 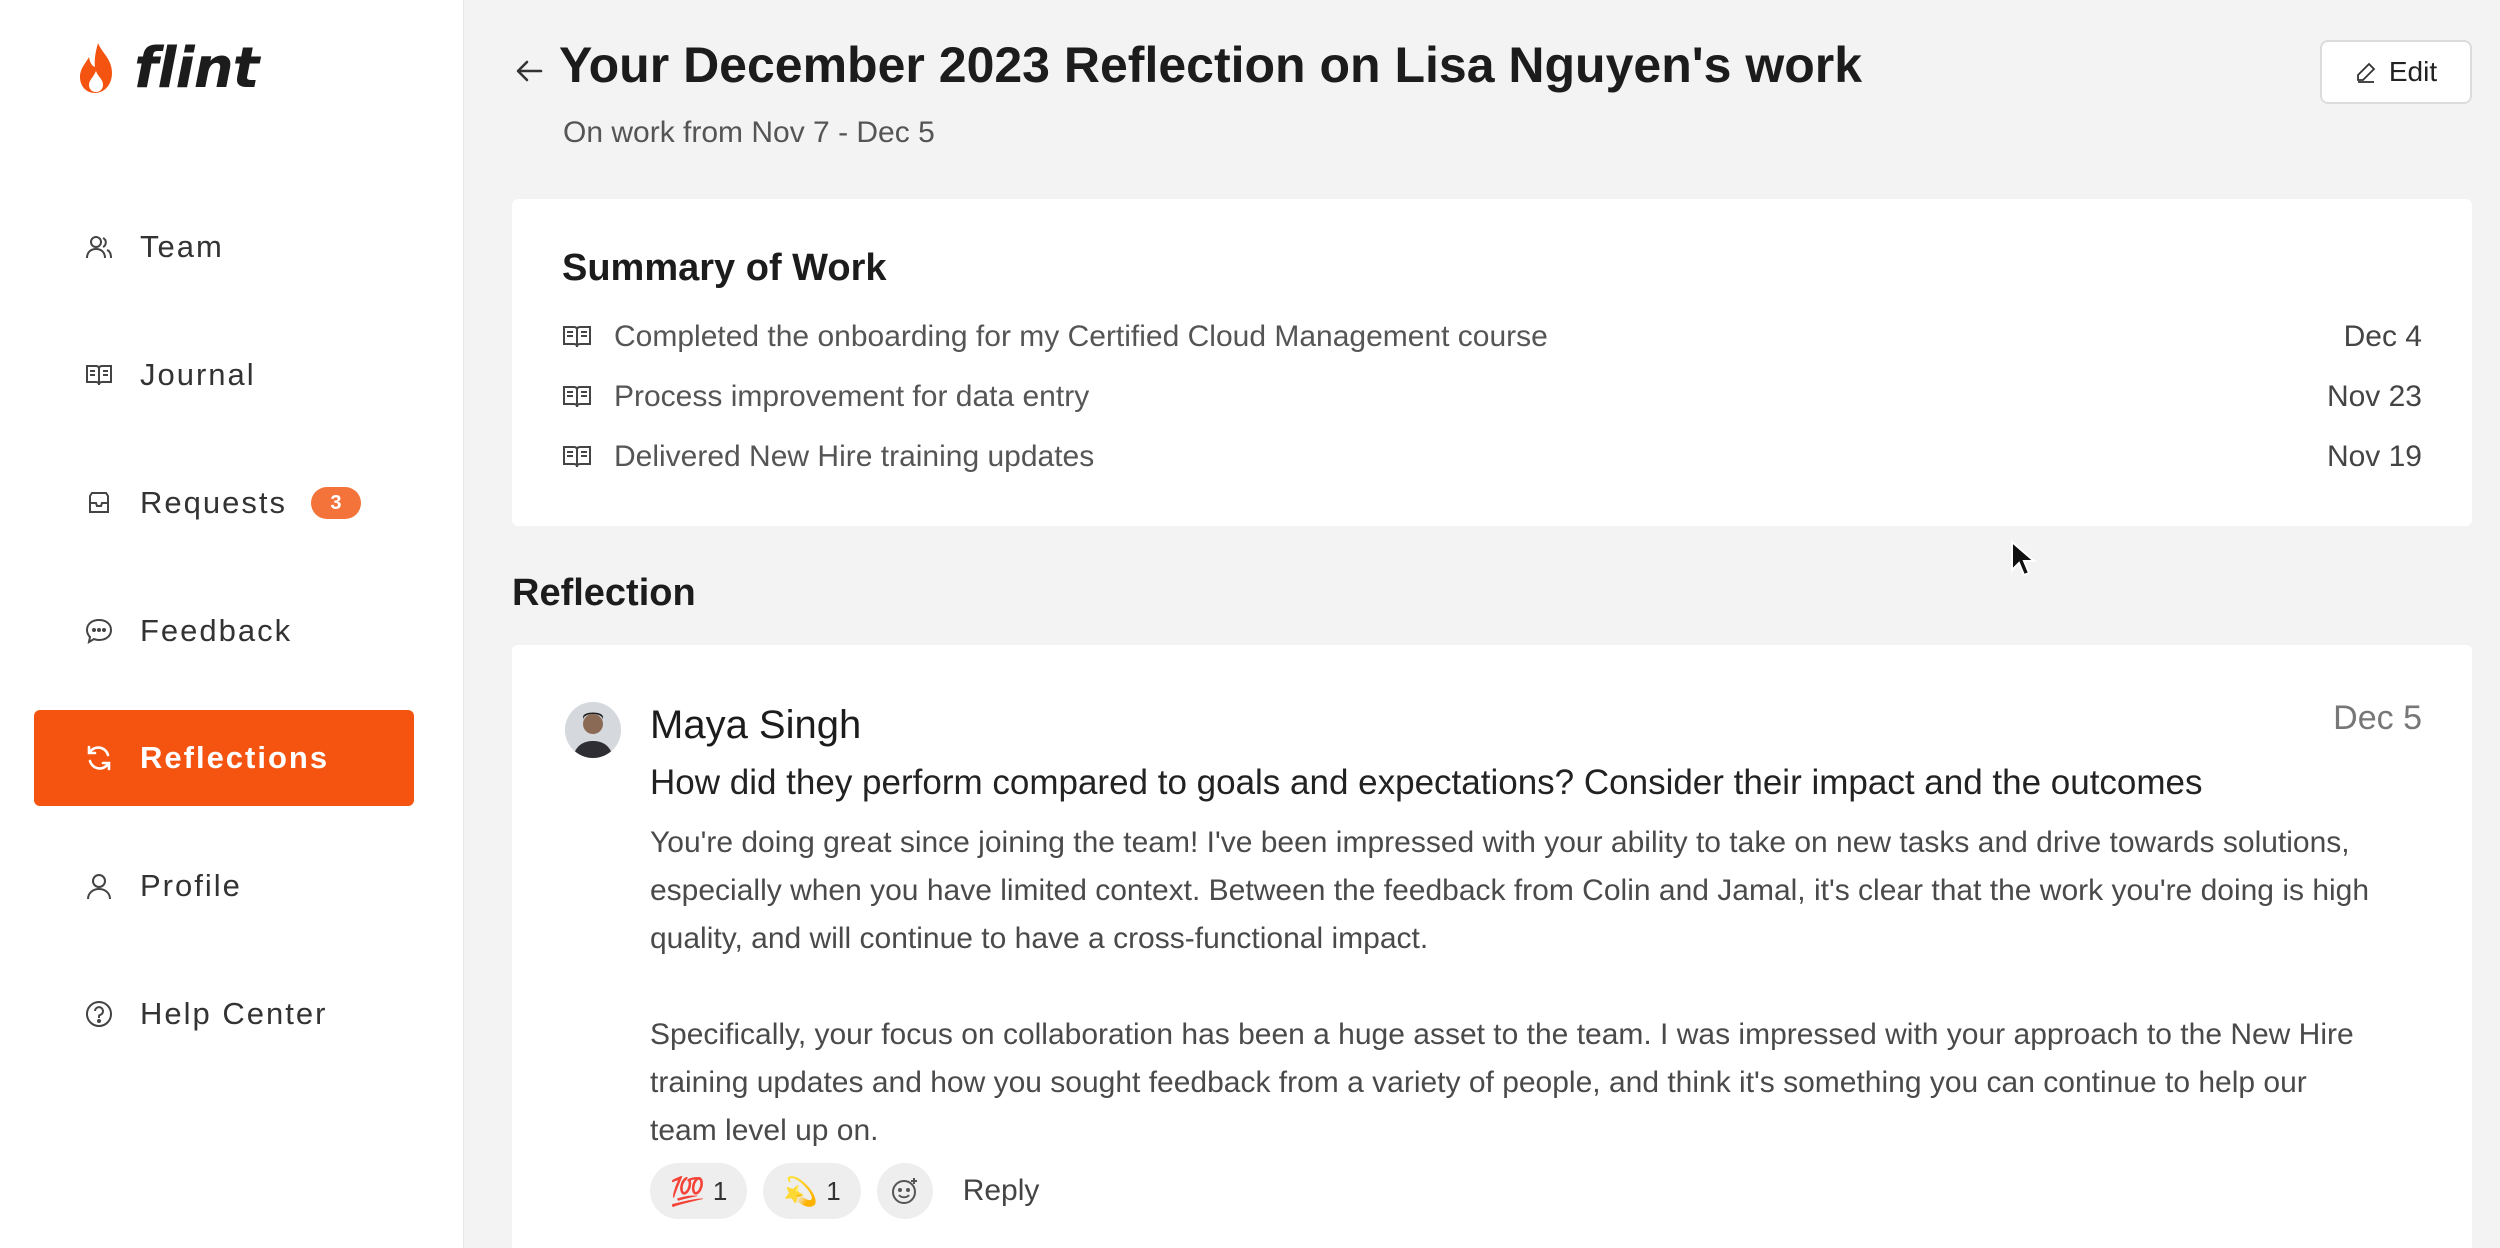 I want to click on sidebar-item-label: Profile, so click(x=191, y=885).